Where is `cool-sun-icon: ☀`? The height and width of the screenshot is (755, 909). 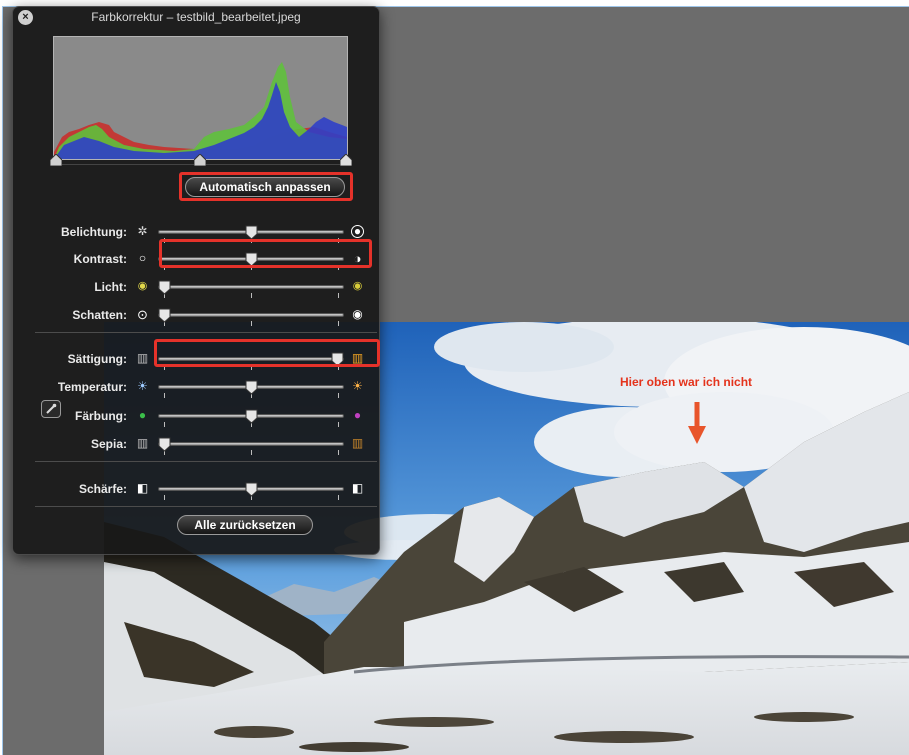
cool-sun-icon: ☀ is located at coordinates (142, 386).